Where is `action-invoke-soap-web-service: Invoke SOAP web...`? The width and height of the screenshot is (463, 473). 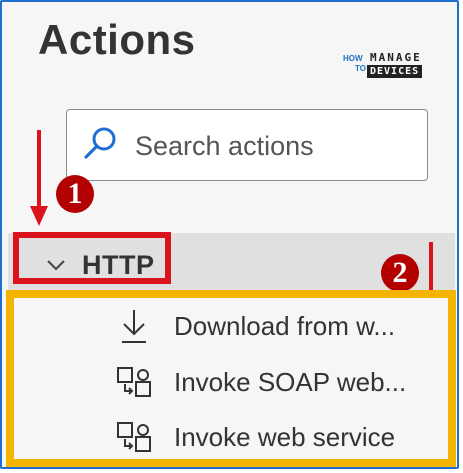
action-invoke-soap-web-service: Invoke SOAP web... is located at coordinates (259, 382).